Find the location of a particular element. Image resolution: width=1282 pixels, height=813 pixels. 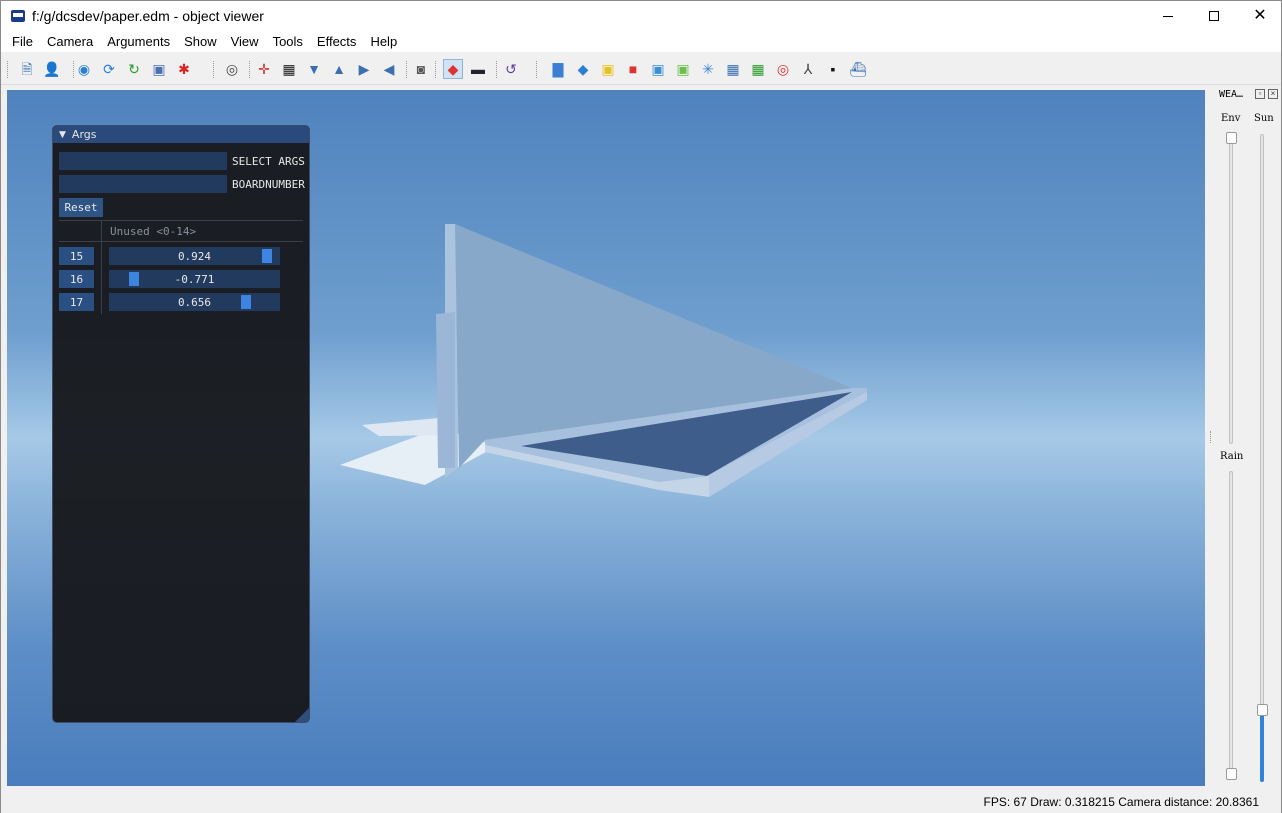

texture-icon: ◙ is located at coordinates (421, 69).